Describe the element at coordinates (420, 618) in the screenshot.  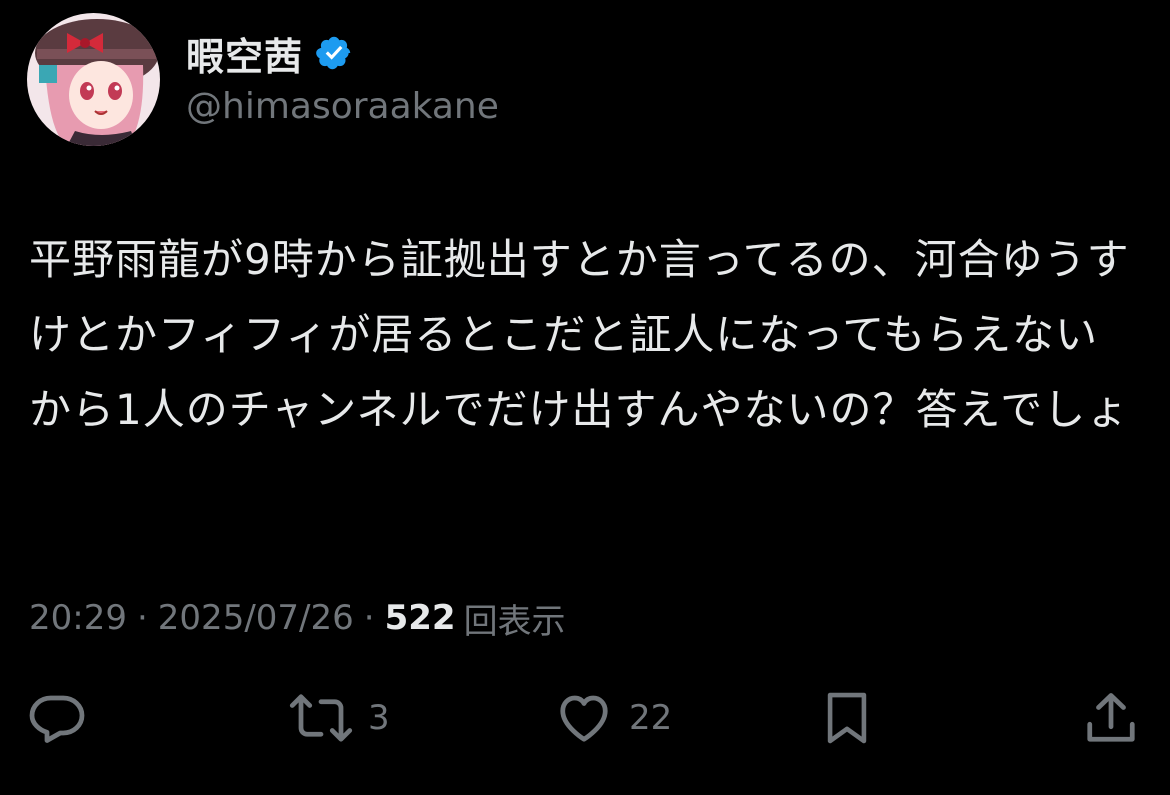
I see `views-count: 522` at that location.